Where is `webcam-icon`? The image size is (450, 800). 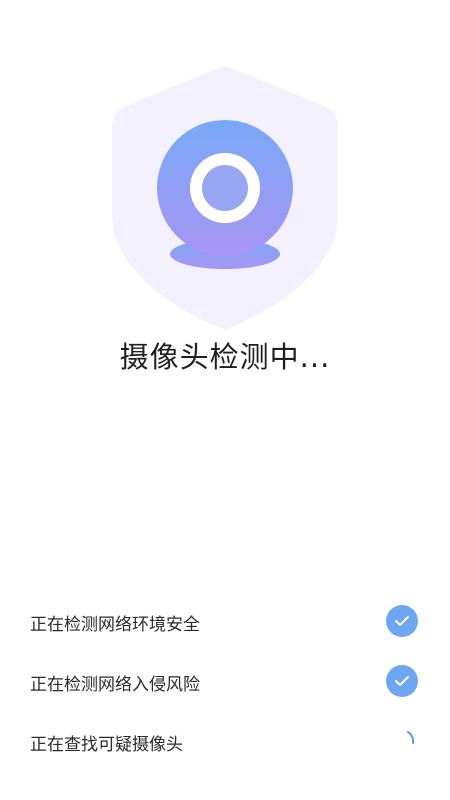 webcam-icon is located at coordinates (225, 194).